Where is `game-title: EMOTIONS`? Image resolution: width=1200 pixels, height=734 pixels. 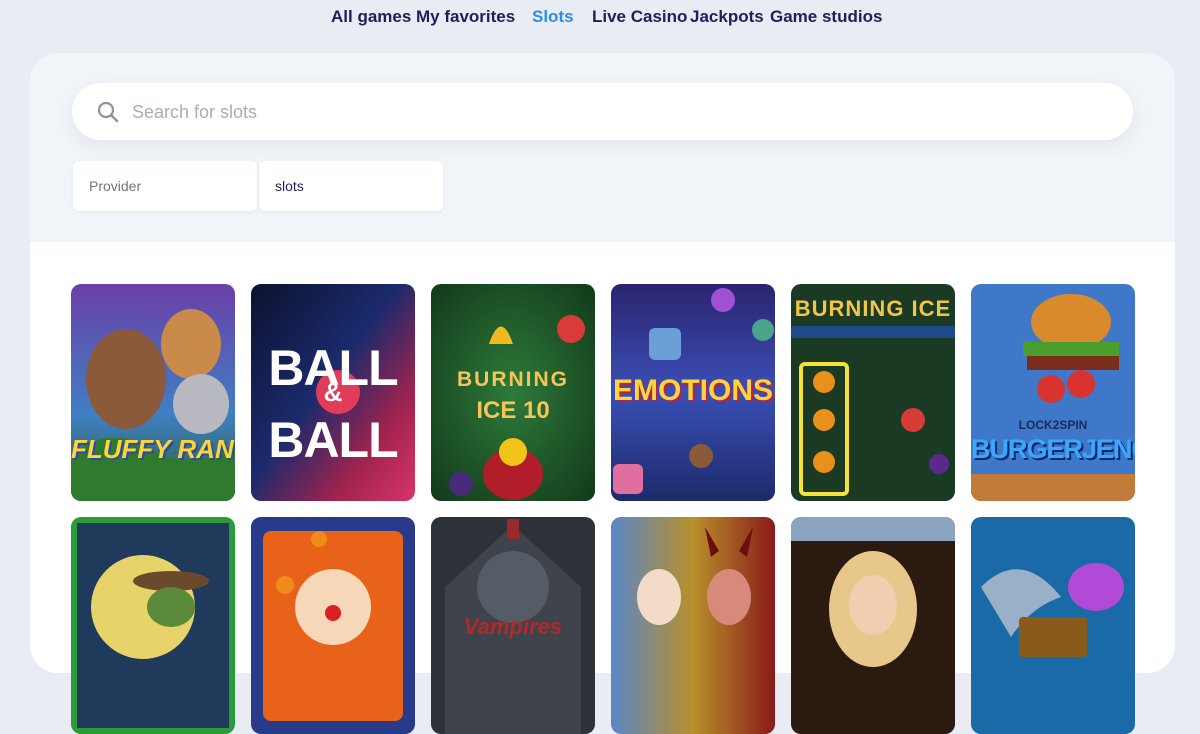
game-title: EMOTIONS is located at coordinates (692, 390).